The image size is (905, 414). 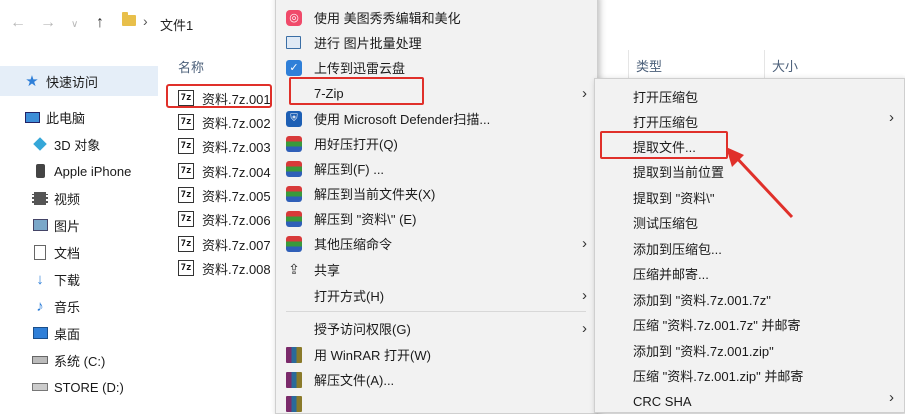 What do you see at coordinates (702, 299) in the screenshot?
I see `submenu-item-add-to-7z: 添加到 "资料.7z.001.7z"` at bounding box center [702, 299].